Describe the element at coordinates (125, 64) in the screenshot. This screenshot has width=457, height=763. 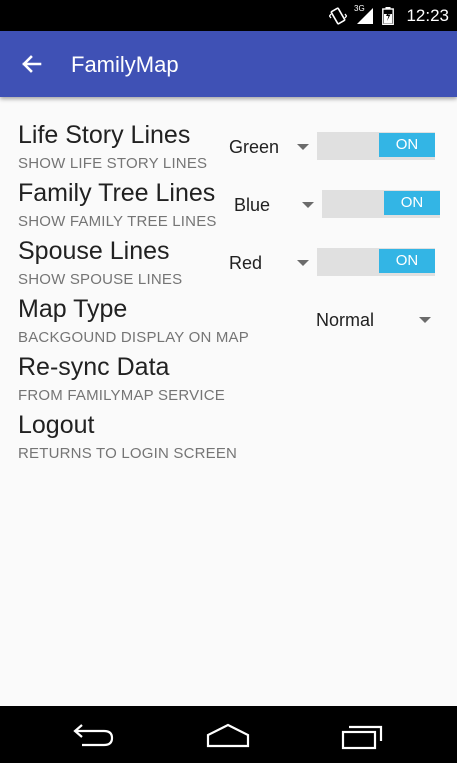
I see `app-title: FamilyMap` at that location.